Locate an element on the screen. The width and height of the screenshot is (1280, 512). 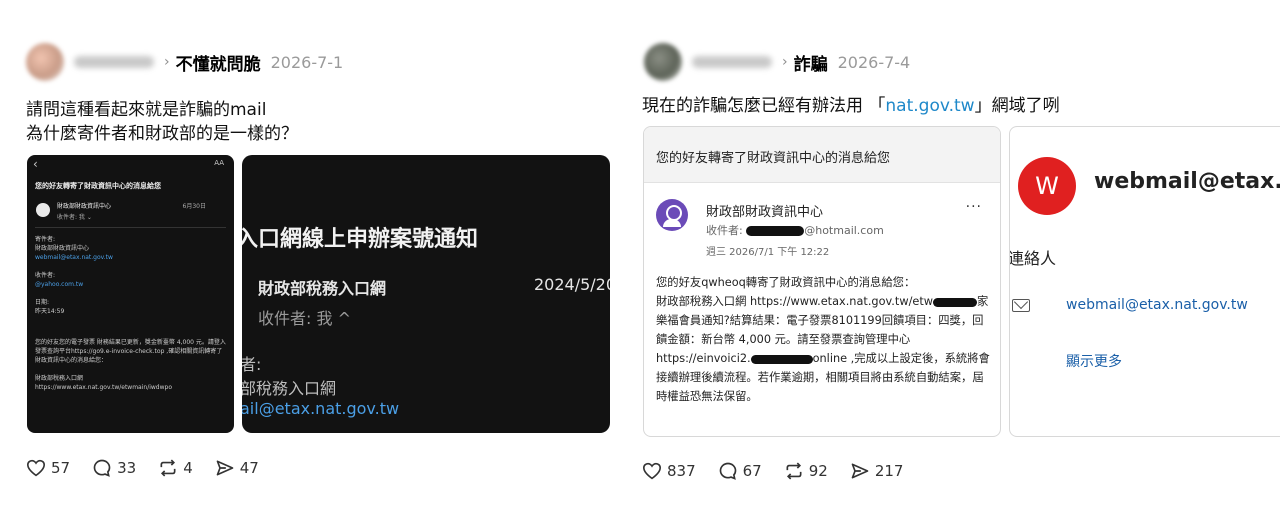
contact-email: webmail@etax.nat.gov.tw is located at coordinates (1157, 305).